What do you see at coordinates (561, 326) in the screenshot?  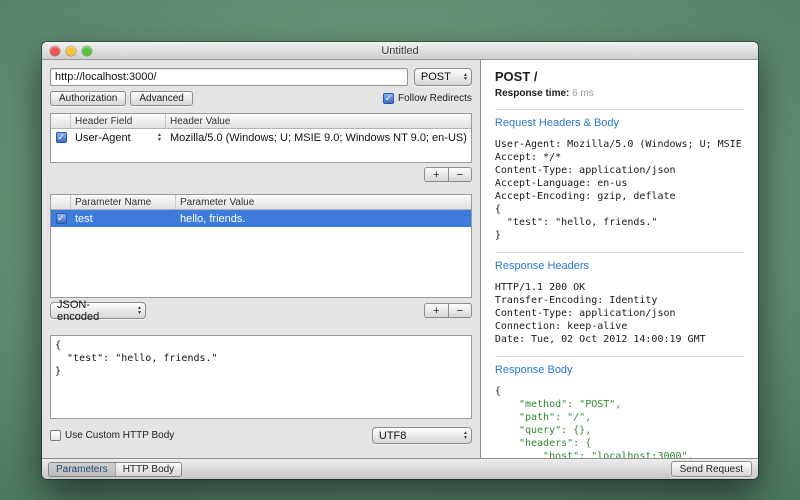 I see `code-line: Connection: keep-alive` at bounding box center [561, 326].